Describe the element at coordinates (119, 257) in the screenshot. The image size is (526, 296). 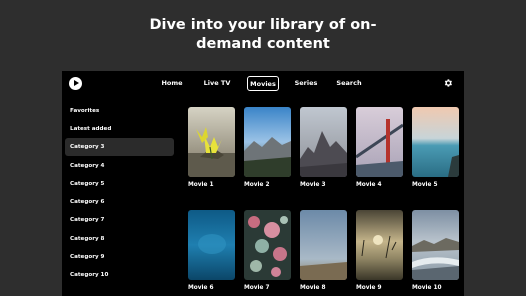
I see `sidebar-item-category-9: Category 9` at that location.